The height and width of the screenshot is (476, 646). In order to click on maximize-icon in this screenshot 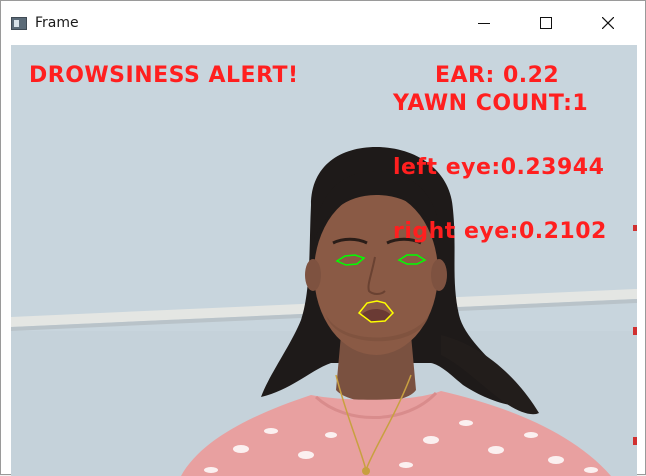, I will do `click(546, 23)`.